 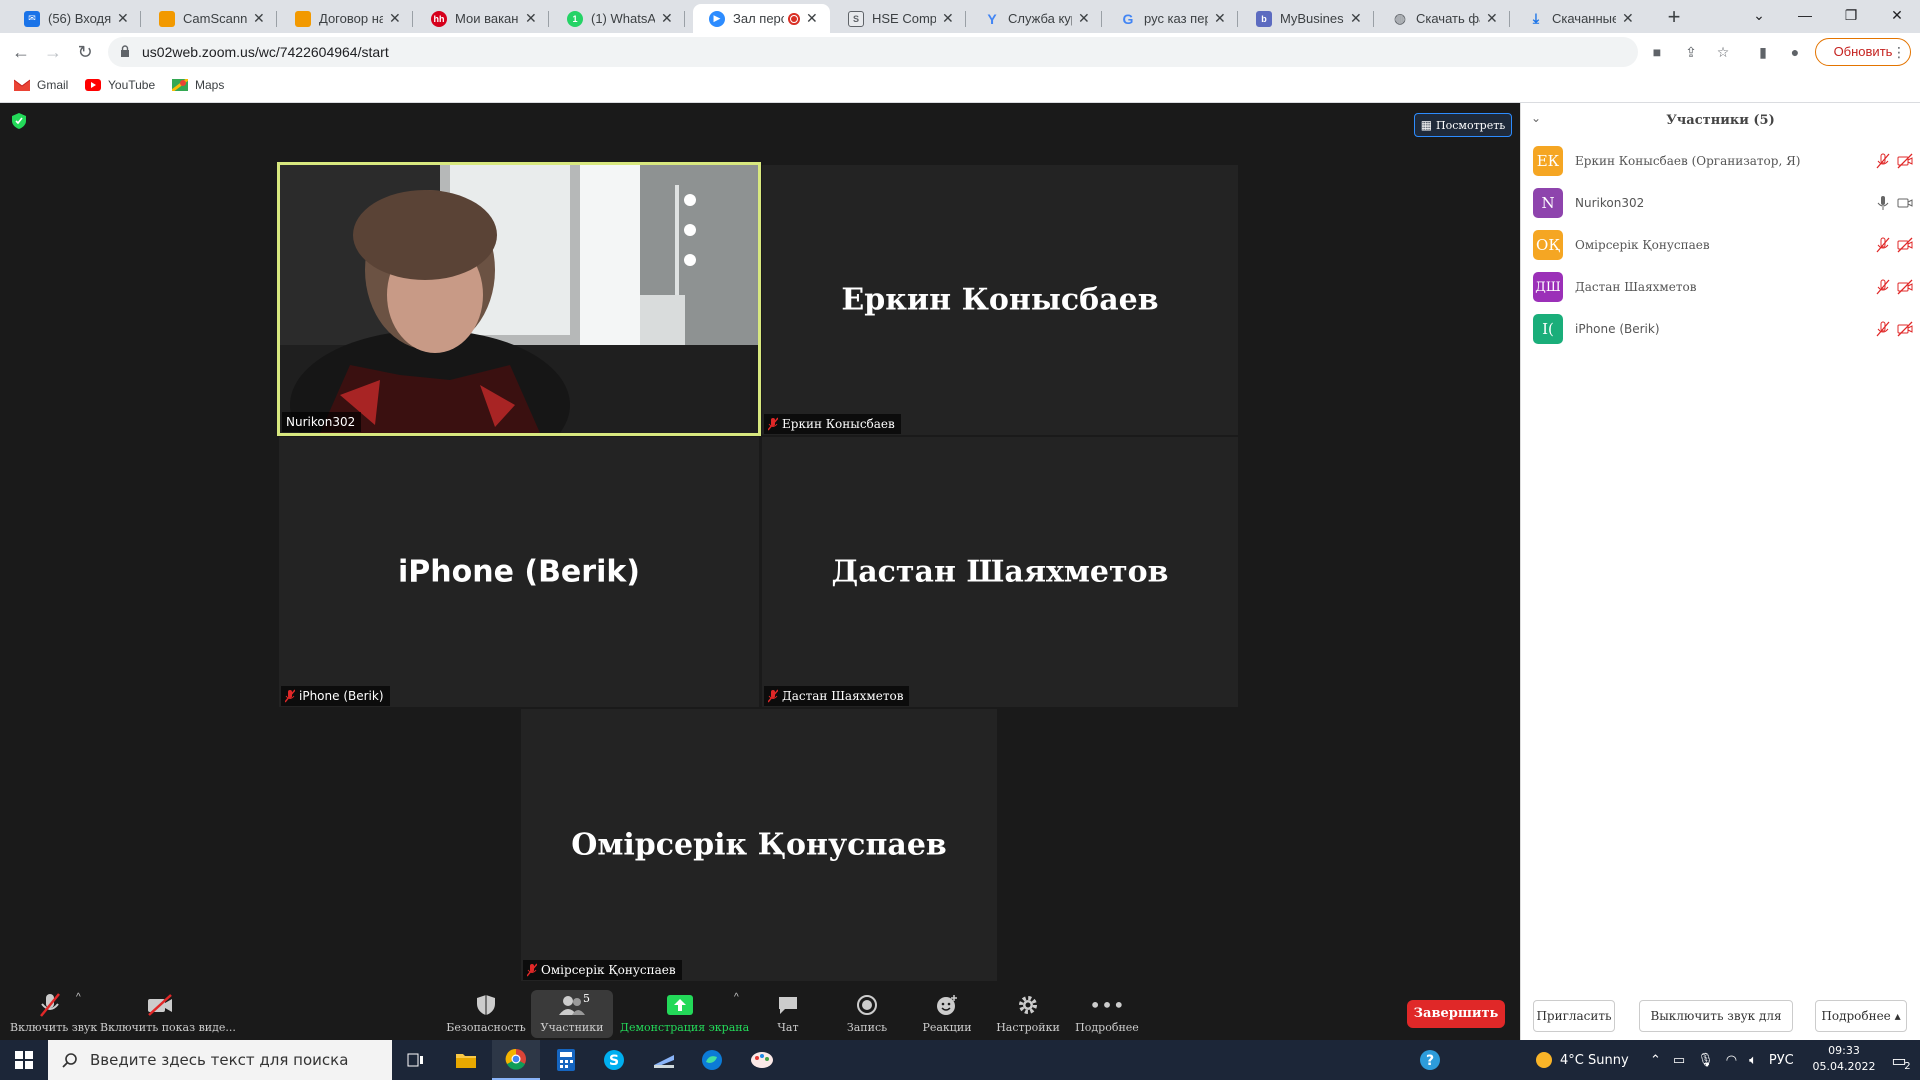 I want to click on task-view-button, so click(x=416, y=1060).